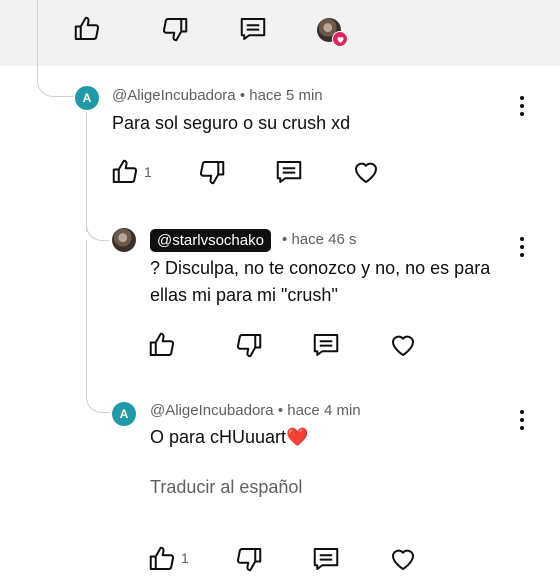  Describe the element at coordinates (231, 123) in the screenshot. I see `comment-text: Para sol seguro o su crush xd` at that location.